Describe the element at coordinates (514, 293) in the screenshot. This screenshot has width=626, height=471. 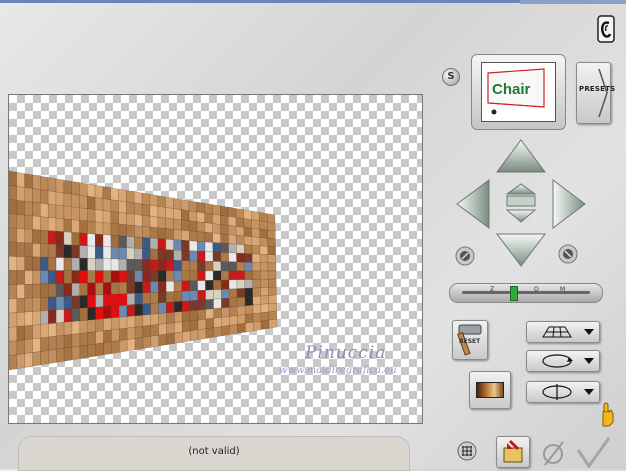
I see `zoom-thumb` at that location.